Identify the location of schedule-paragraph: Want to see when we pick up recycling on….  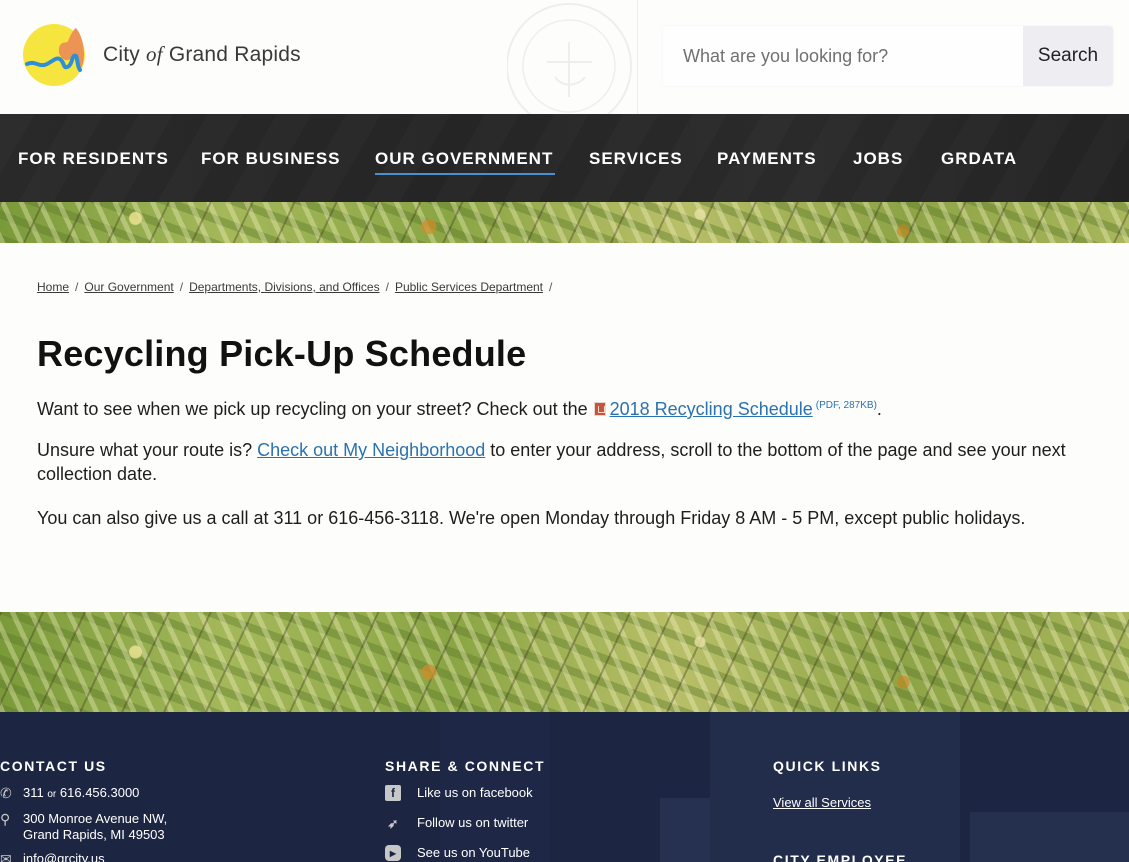
(572, 407).